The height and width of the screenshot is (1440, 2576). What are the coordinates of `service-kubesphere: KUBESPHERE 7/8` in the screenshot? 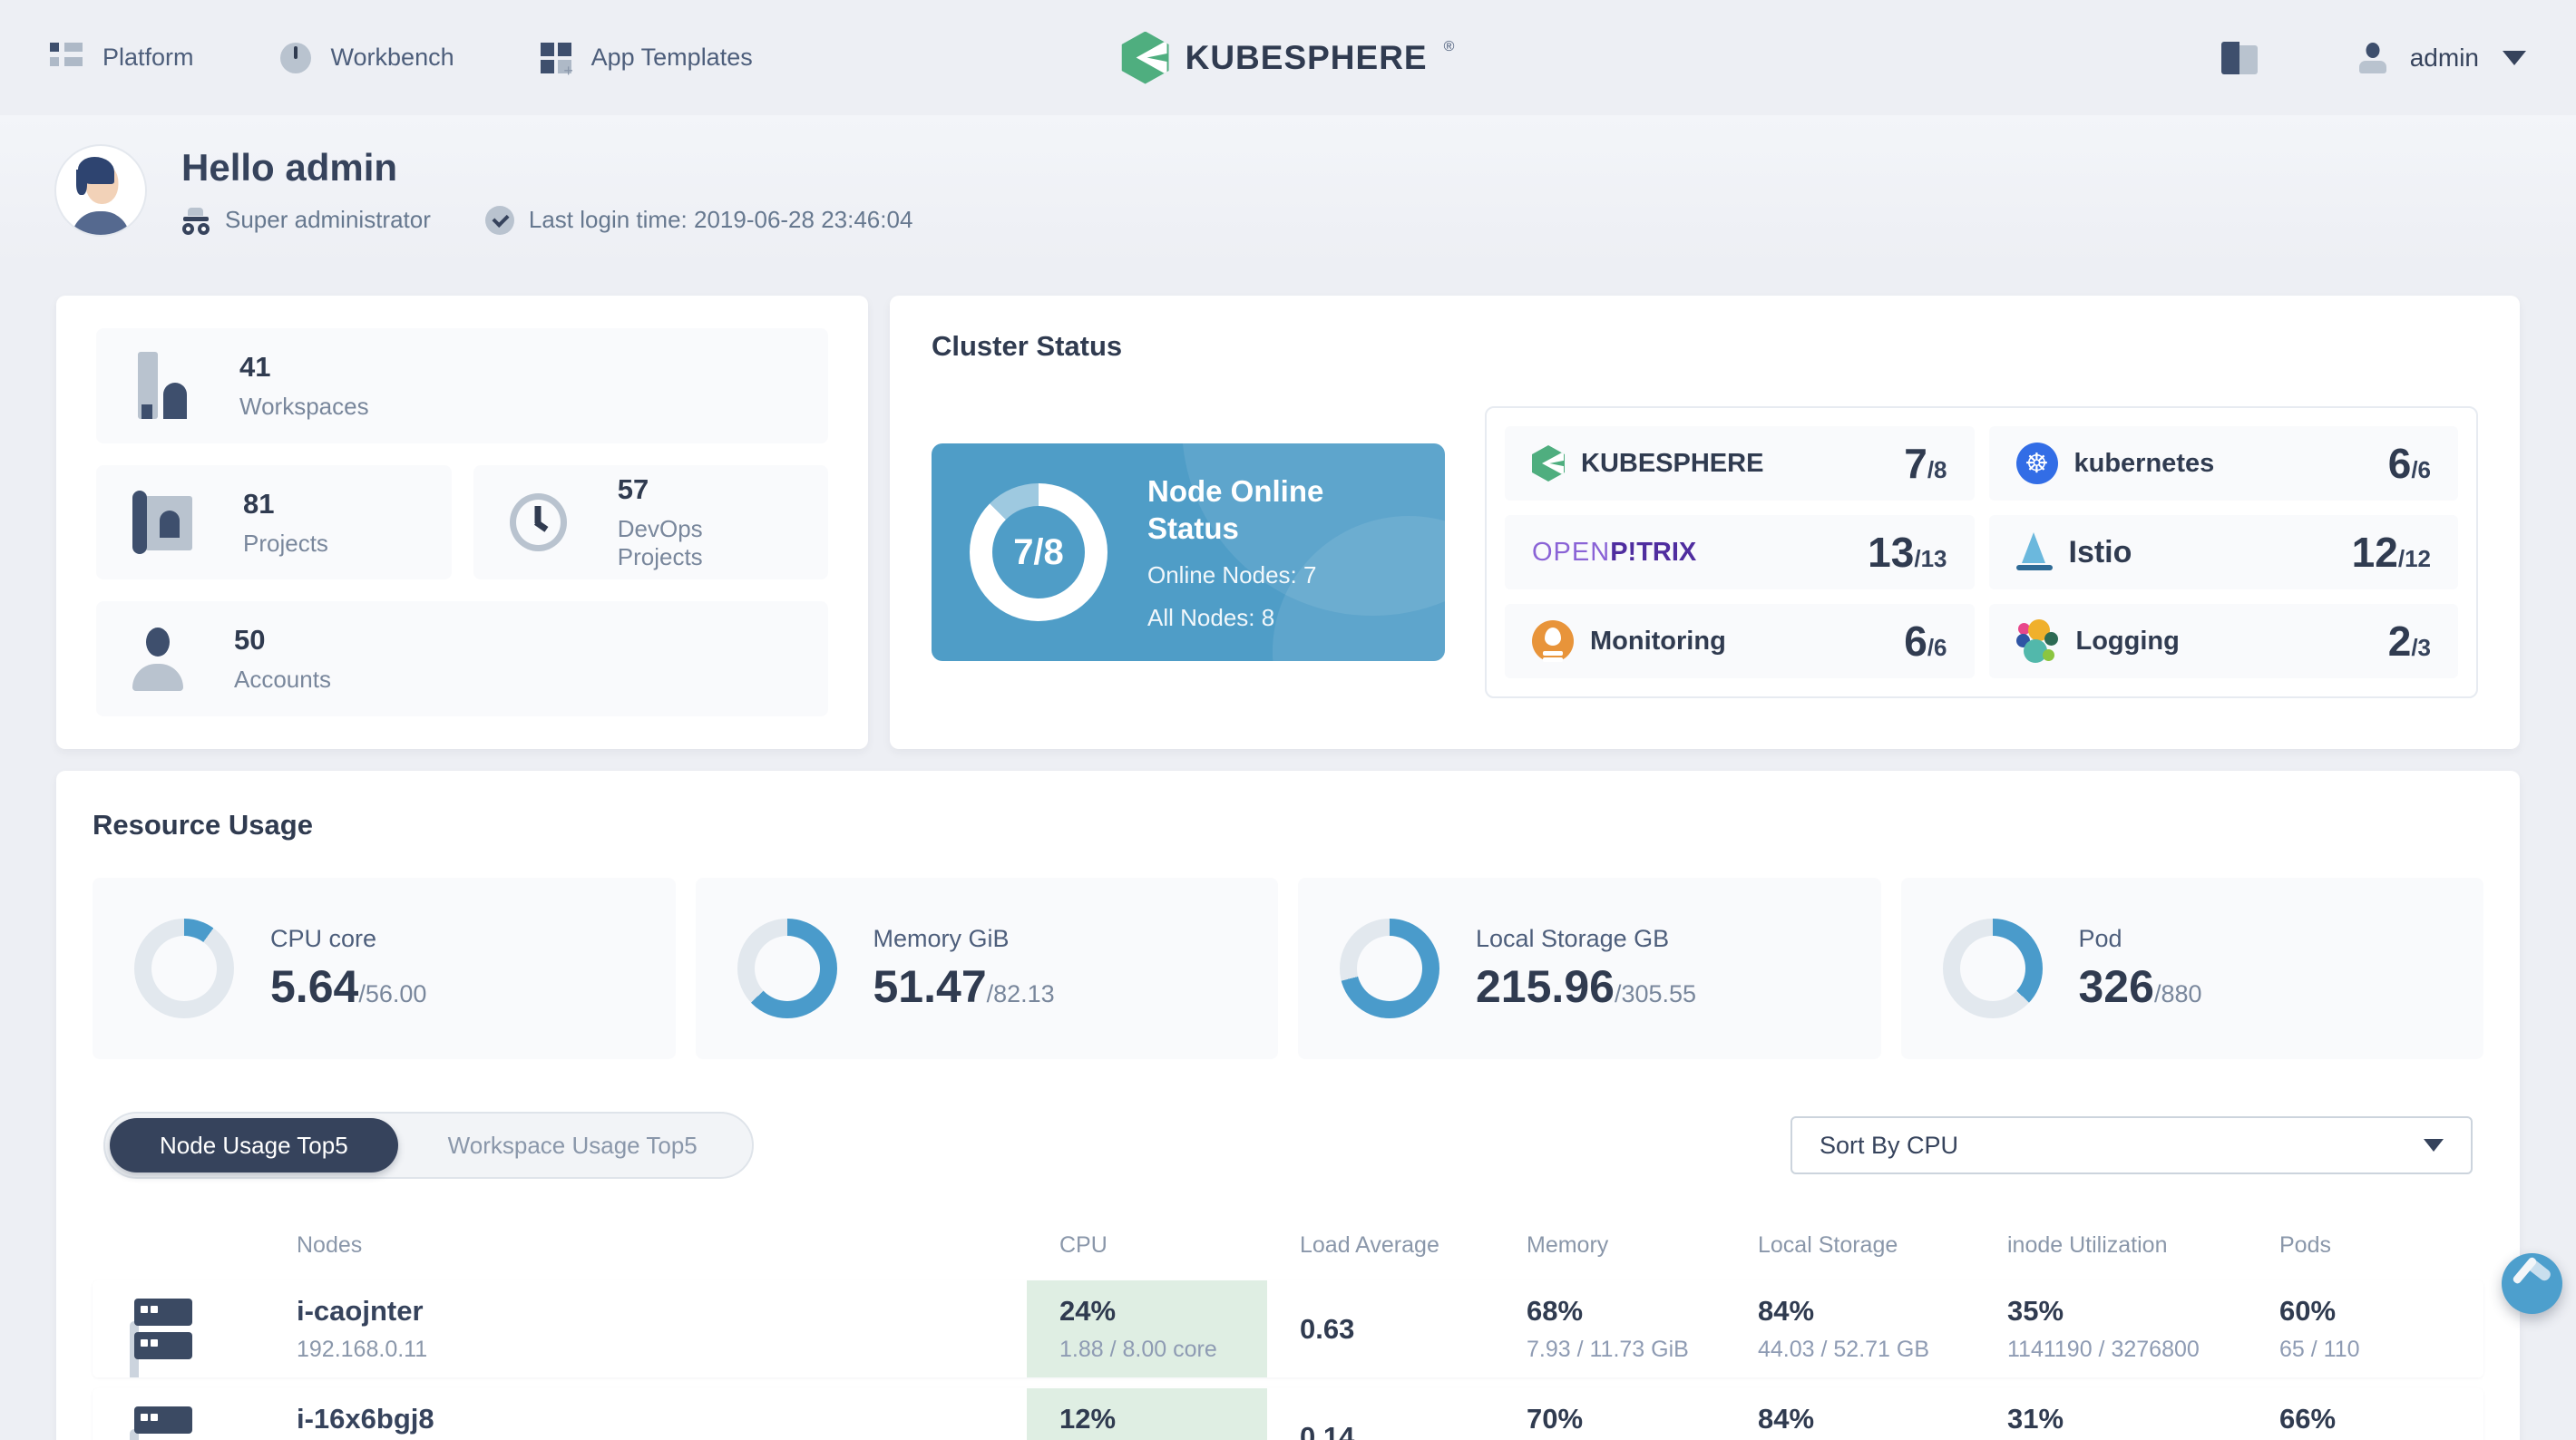 It's located at (1740, 463).